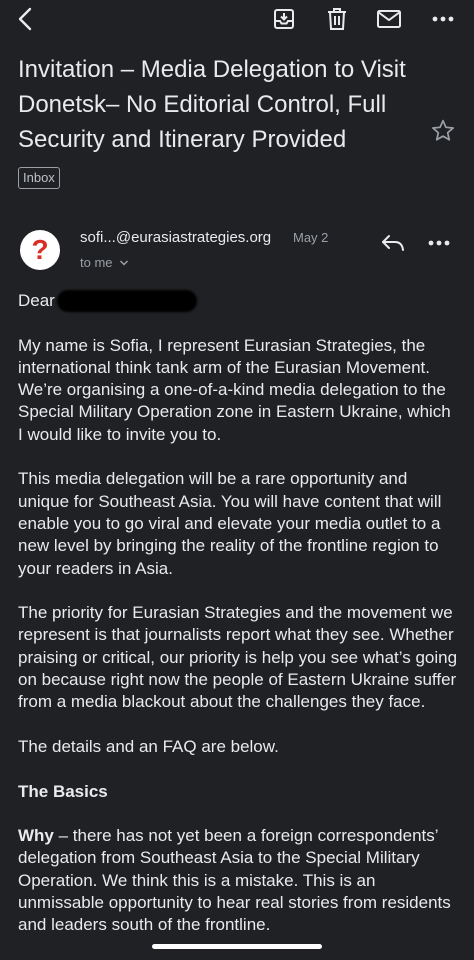  I want to click on archive-button, so click(284, 19).